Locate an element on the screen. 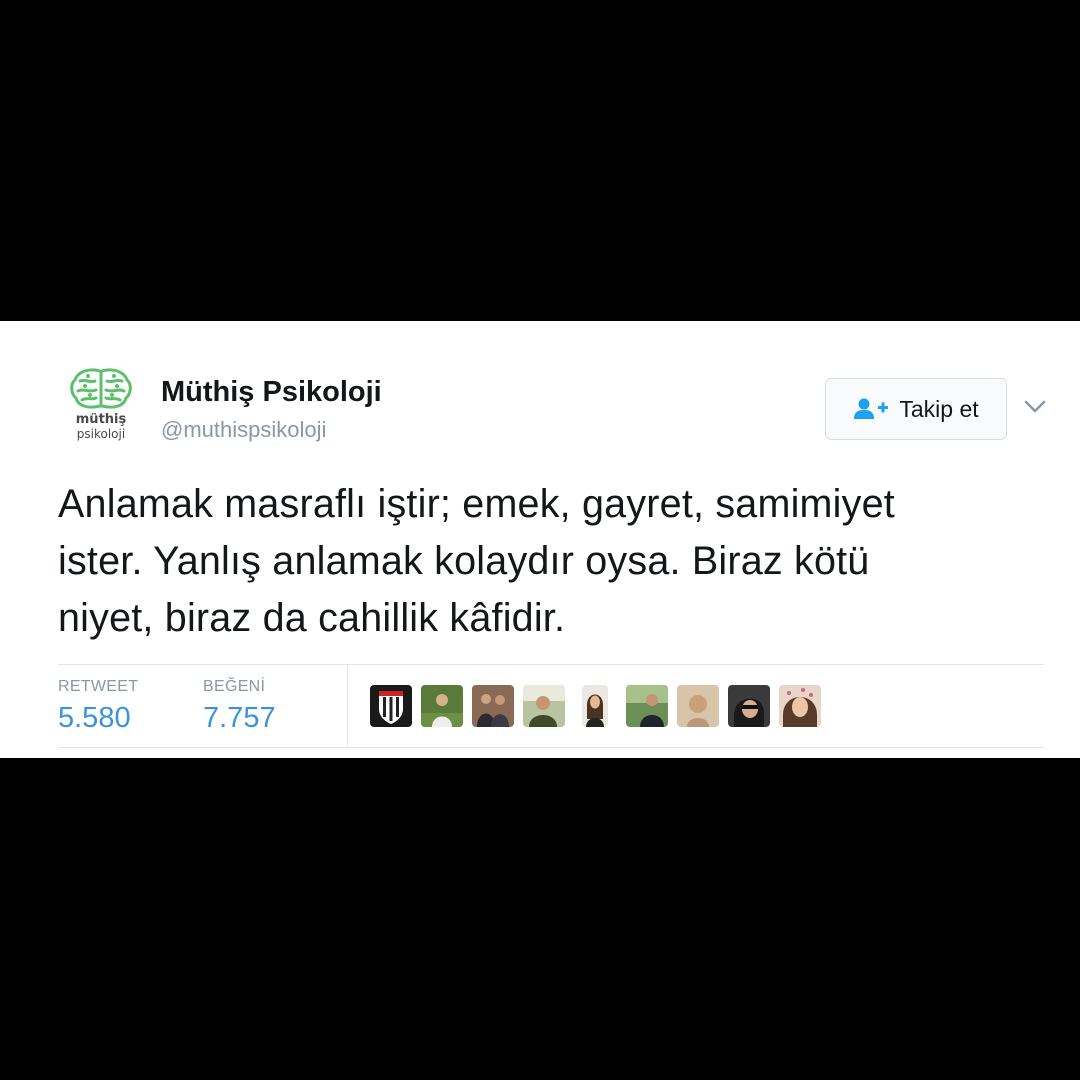 This screenshot has height=1080, width=1080. retweet-label: RETWEET is located at coordinates (98, 686).